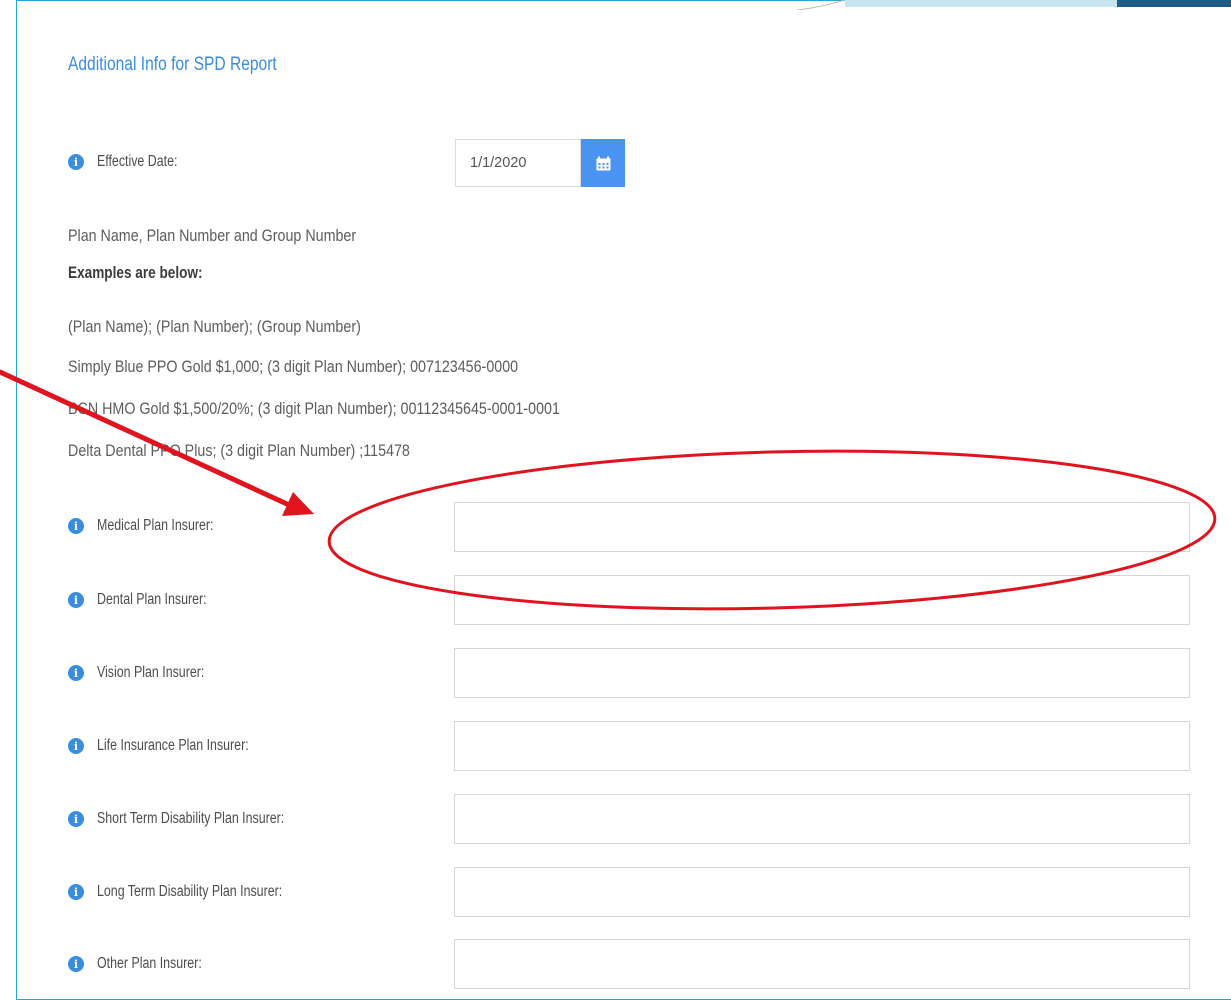  I want to click on effective-date-label-row: i Effective Date:, so click(133, 162).